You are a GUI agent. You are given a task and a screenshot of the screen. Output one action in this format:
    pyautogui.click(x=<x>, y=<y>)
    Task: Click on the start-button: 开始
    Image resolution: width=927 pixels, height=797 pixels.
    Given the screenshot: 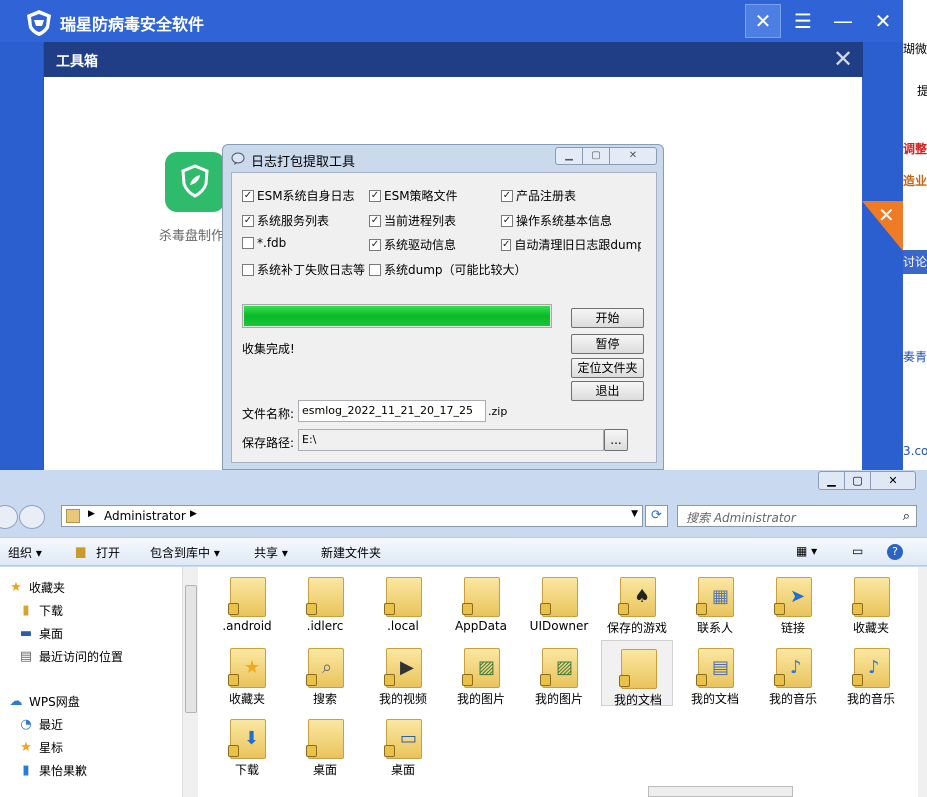 What is the action you would take?
    pyautogui.click(x=607, y=318)
    